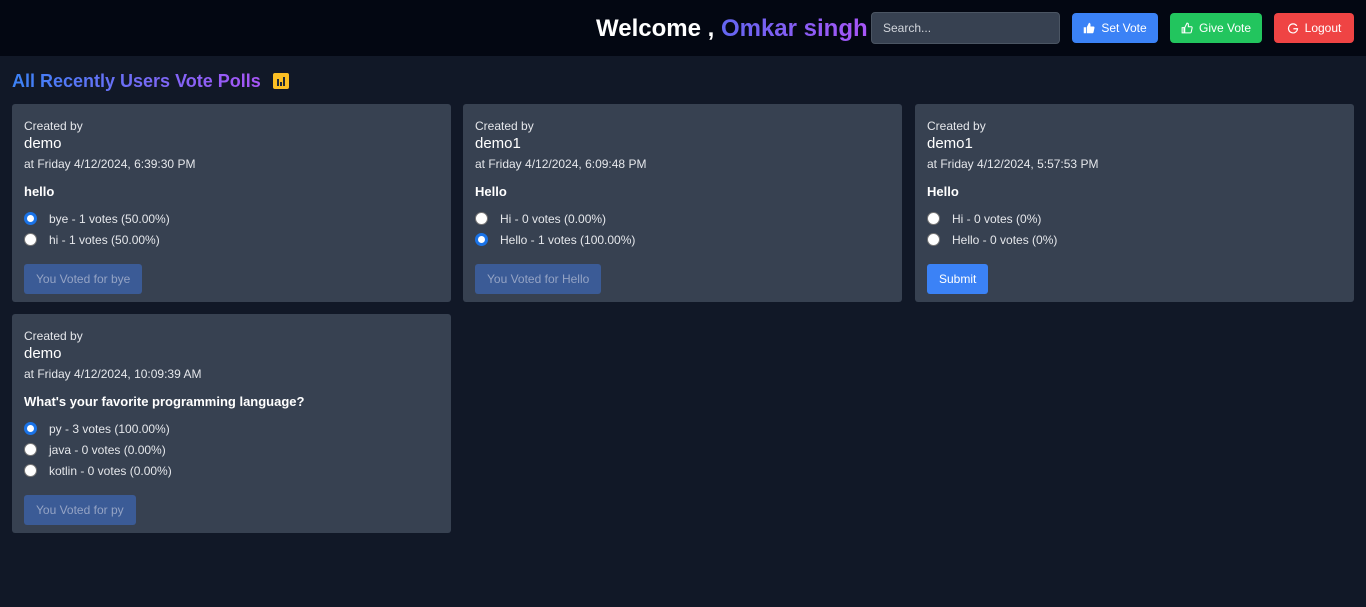  Describe the element at coordinates (561, 164) in the screenshot. I see `poll-date: at Friday 4/12/2024, 6:09:48 PM` at that location.